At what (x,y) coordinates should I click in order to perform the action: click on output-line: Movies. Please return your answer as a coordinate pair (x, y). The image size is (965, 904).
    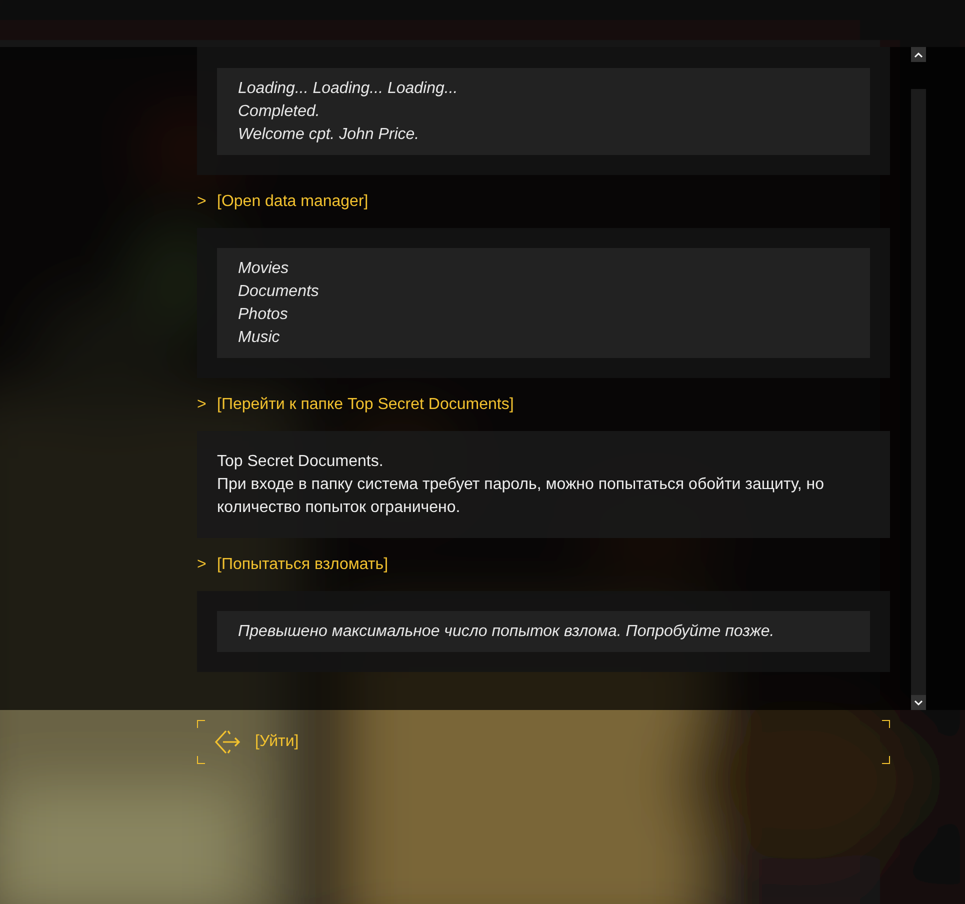
    Looking at the image, I should click on (264, 269).